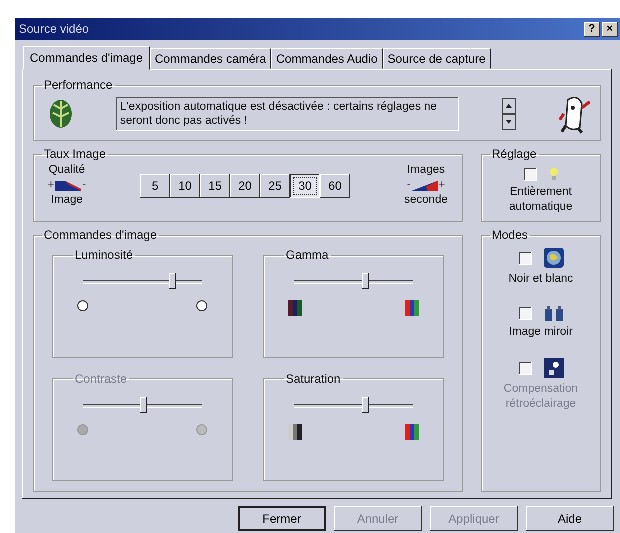 The height and width of the screenshot is (533, 620). What do you see at coordinates (68, 185) in the screenshot?
I see `flag-icon` at bounding box center [68, 185].